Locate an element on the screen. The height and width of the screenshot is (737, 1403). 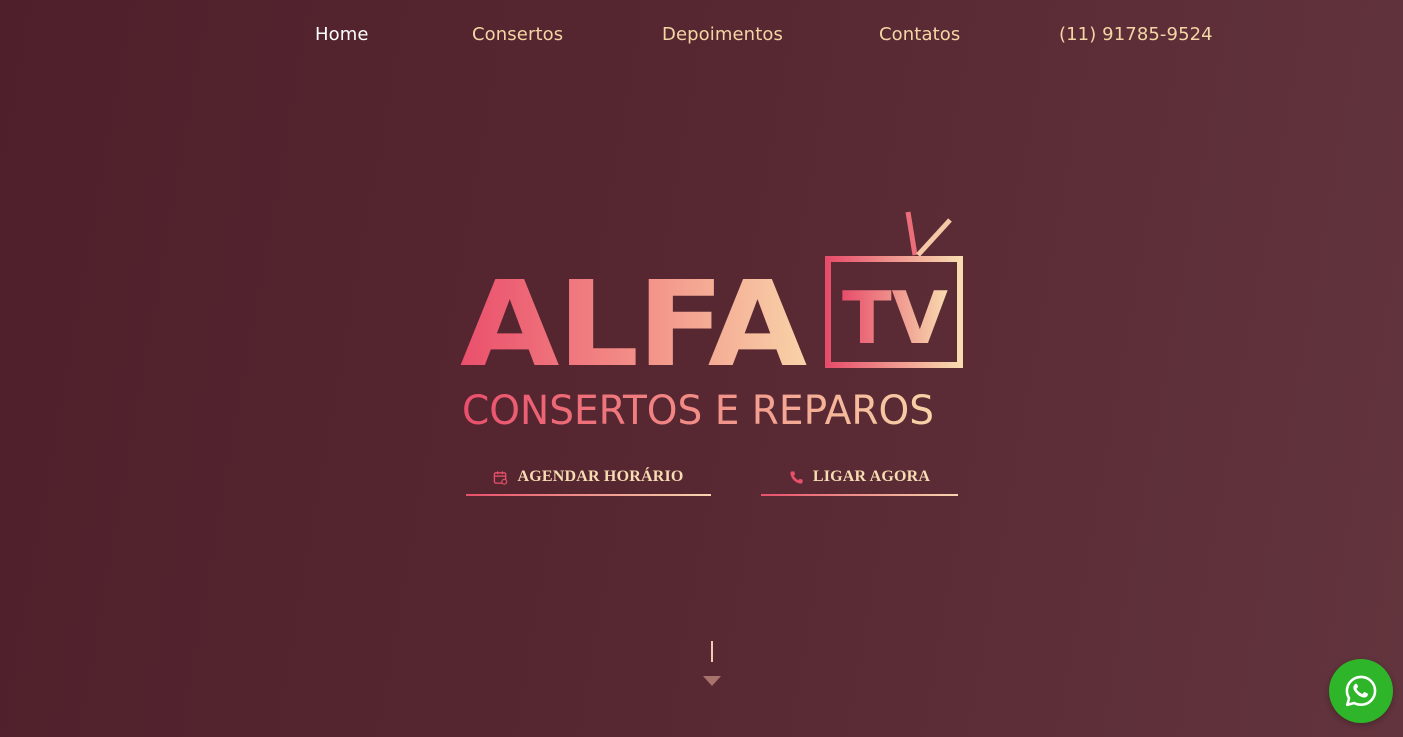
agendar-horario-button: AGENDAR HORÁRIO is located at coordinates (588, 477).